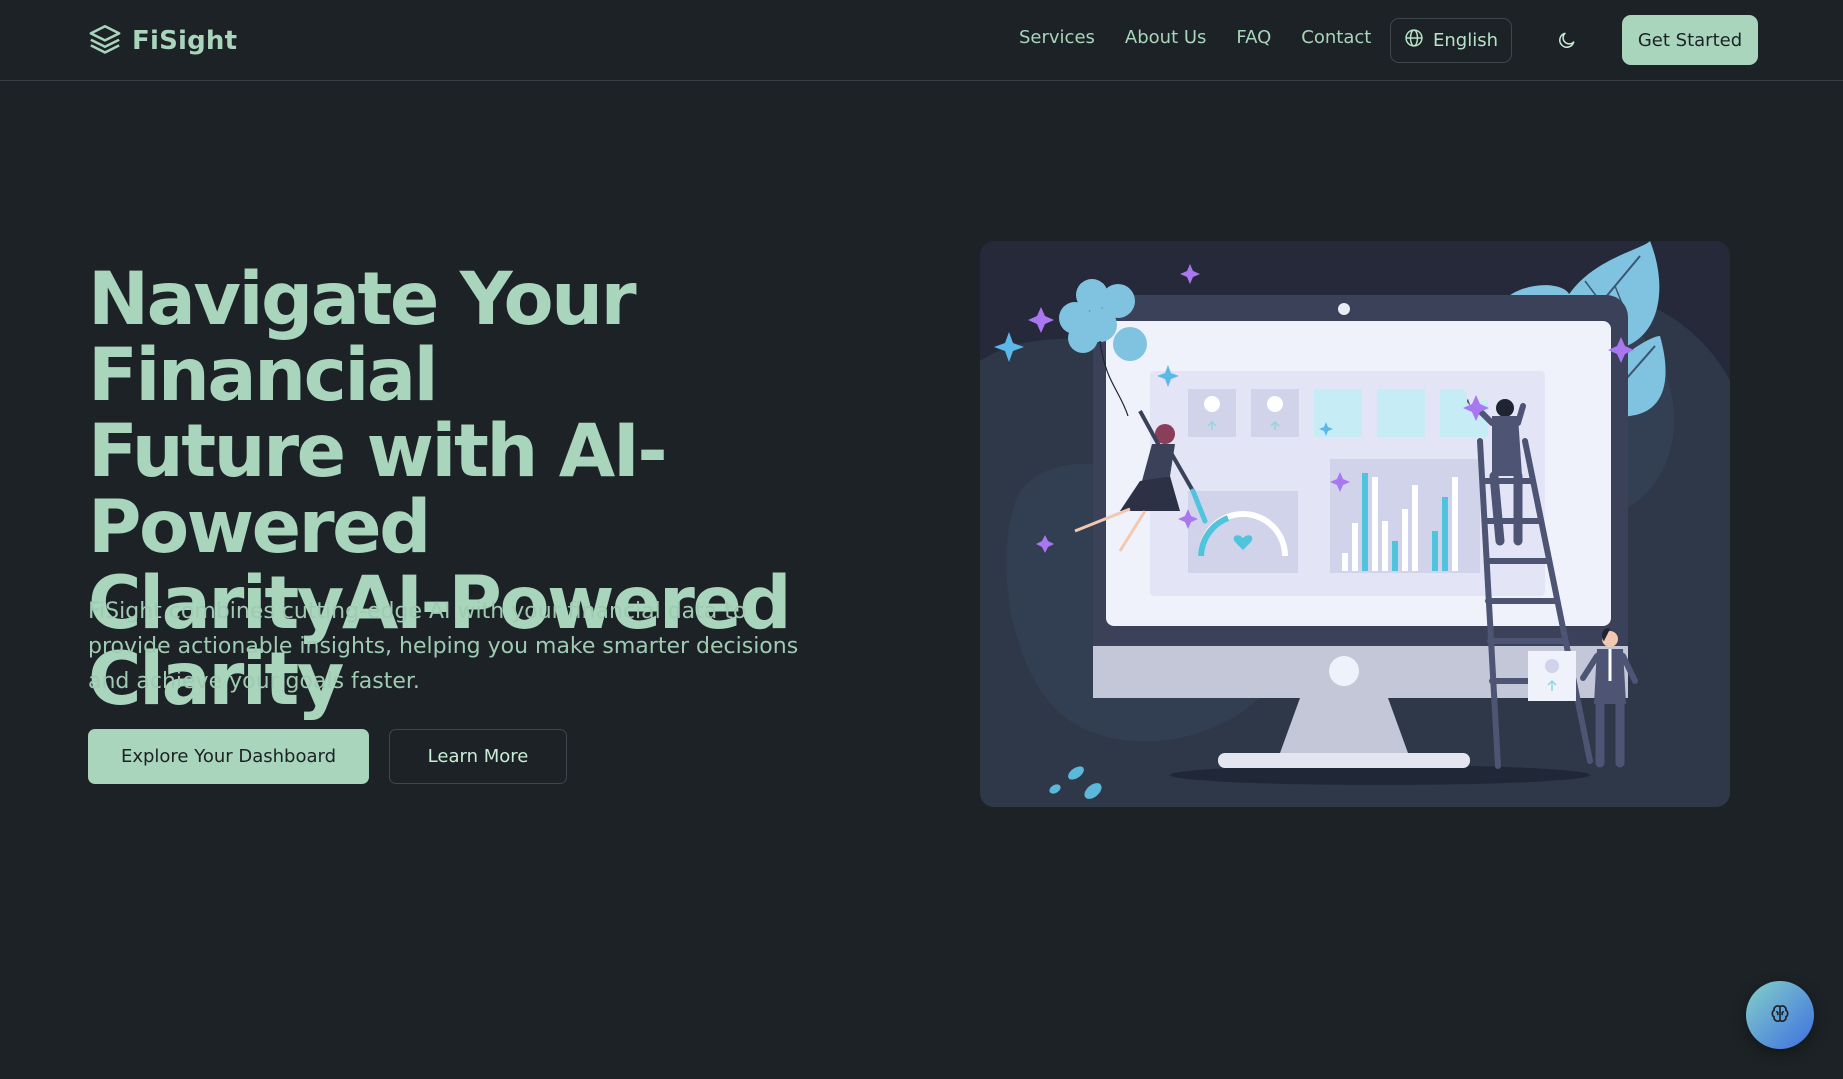 The image size is (1843, 1079). Describe the element at coordinates (1344, 671) in the screenshot. I see `monitor-logo` at that location.